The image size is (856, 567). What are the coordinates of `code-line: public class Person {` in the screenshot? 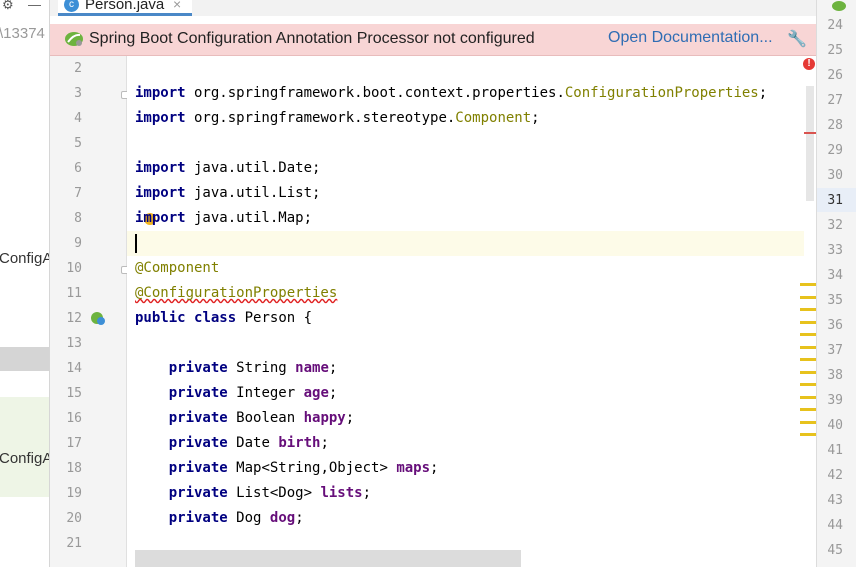 It's located at (223, 318).